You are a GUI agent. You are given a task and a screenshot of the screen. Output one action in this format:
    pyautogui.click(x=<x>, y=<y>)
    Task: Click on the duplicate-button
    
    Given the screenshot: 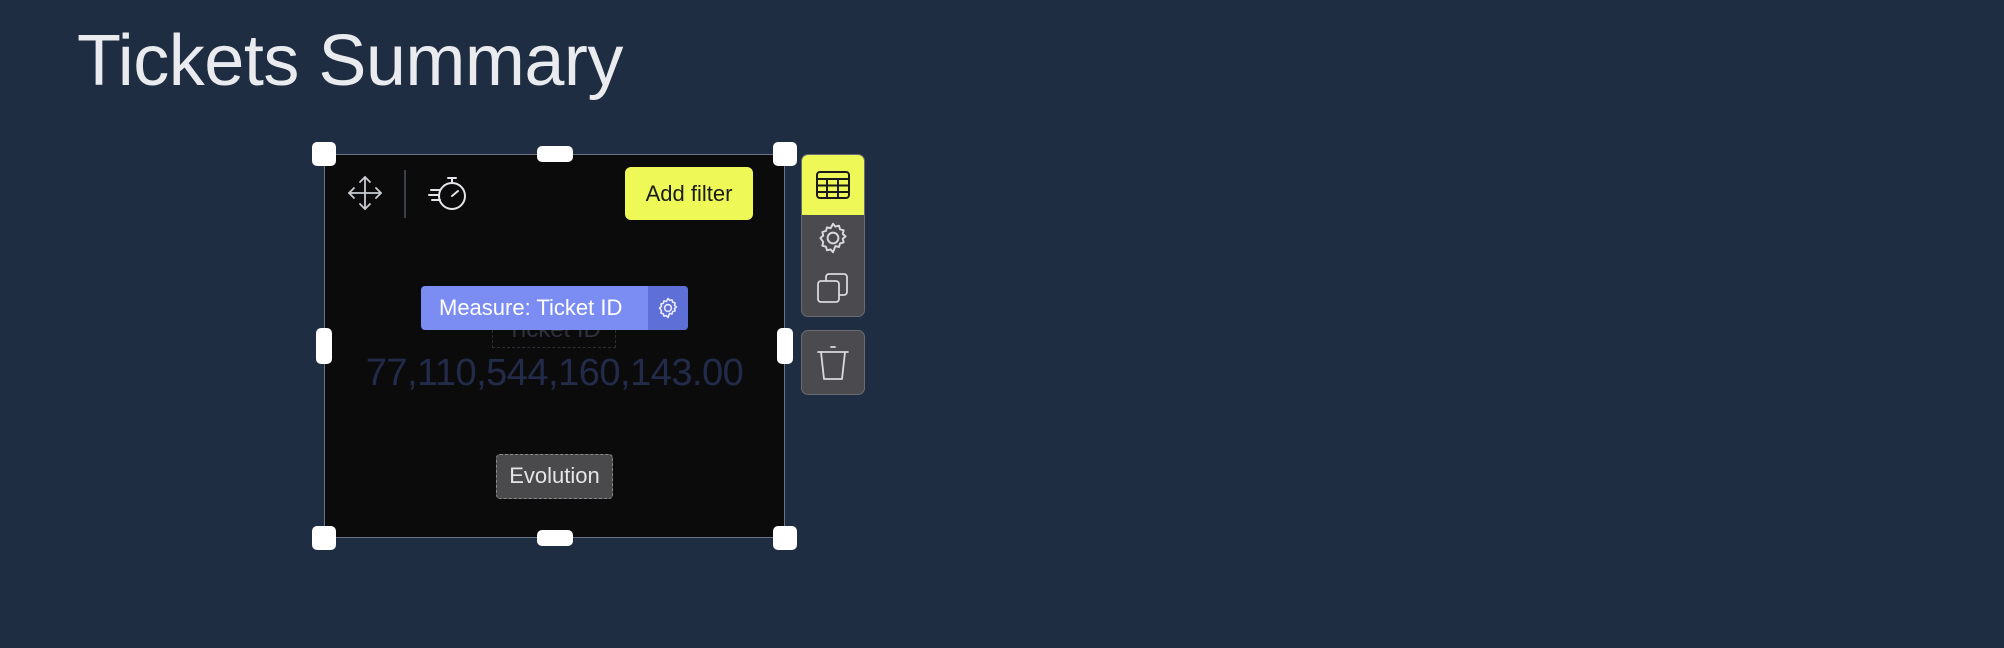 What is the action you would take?
    pyautogui.click(x=833, y=288)
    